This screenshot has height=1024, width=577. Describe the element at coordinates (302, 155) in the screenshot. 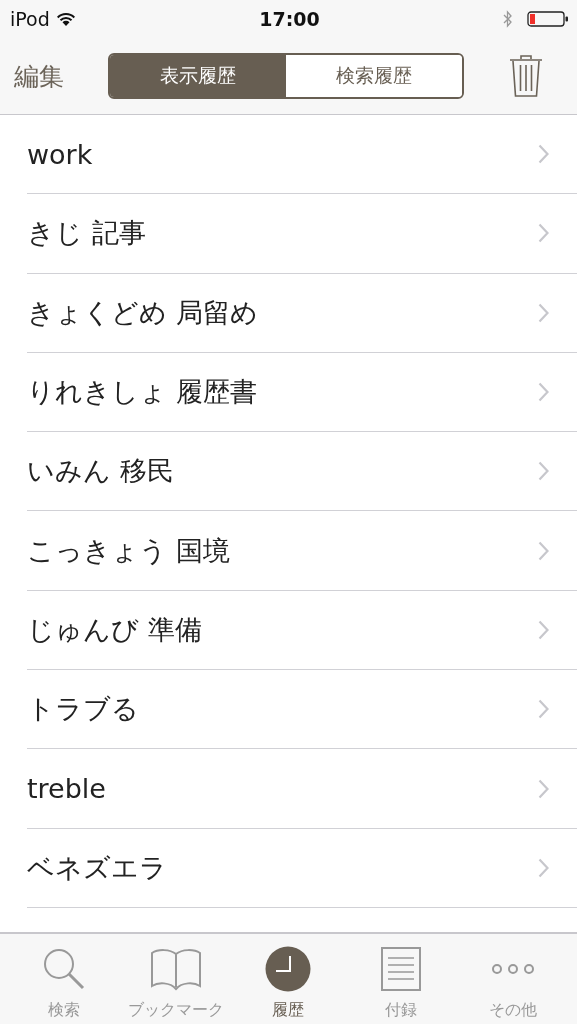

I see `history-row: work` at that location.